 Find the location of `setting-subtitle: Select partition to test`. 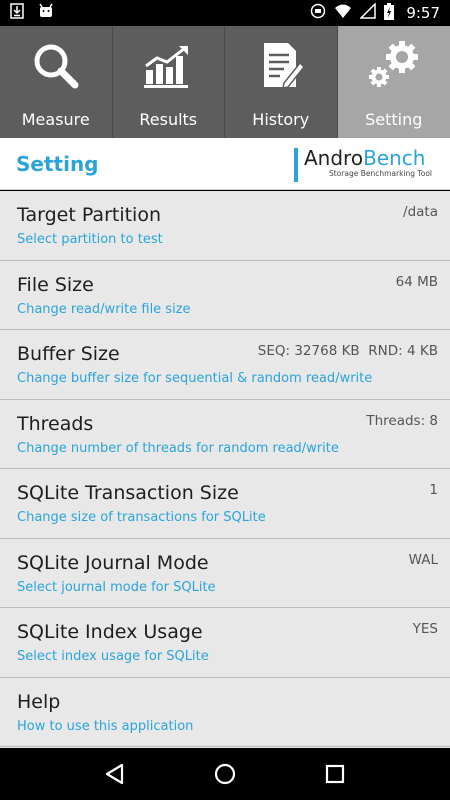

setting-subtitle: Select partition to test is located at coordinates (90, 239).